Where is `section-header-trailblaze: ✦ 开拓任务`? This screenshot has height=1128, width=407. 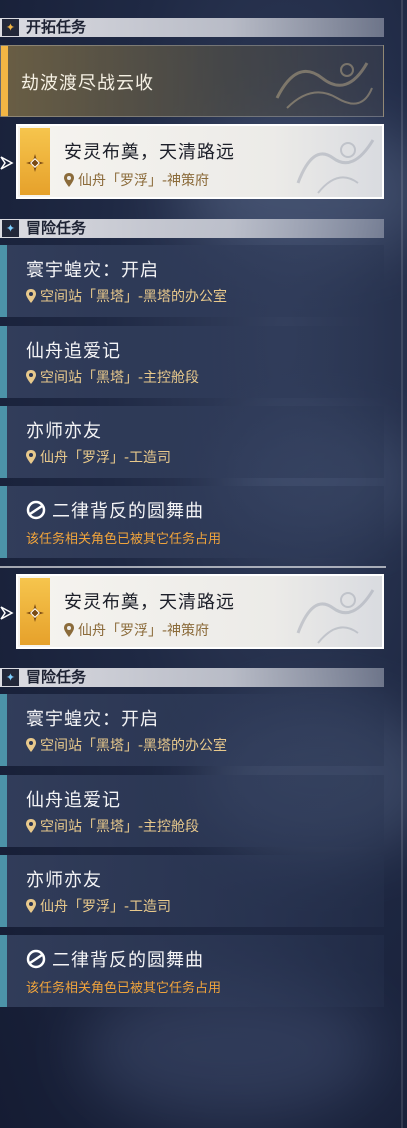
section-header-trailblaze: ✦ 开拓任务 is located at coordinates (192, 27).